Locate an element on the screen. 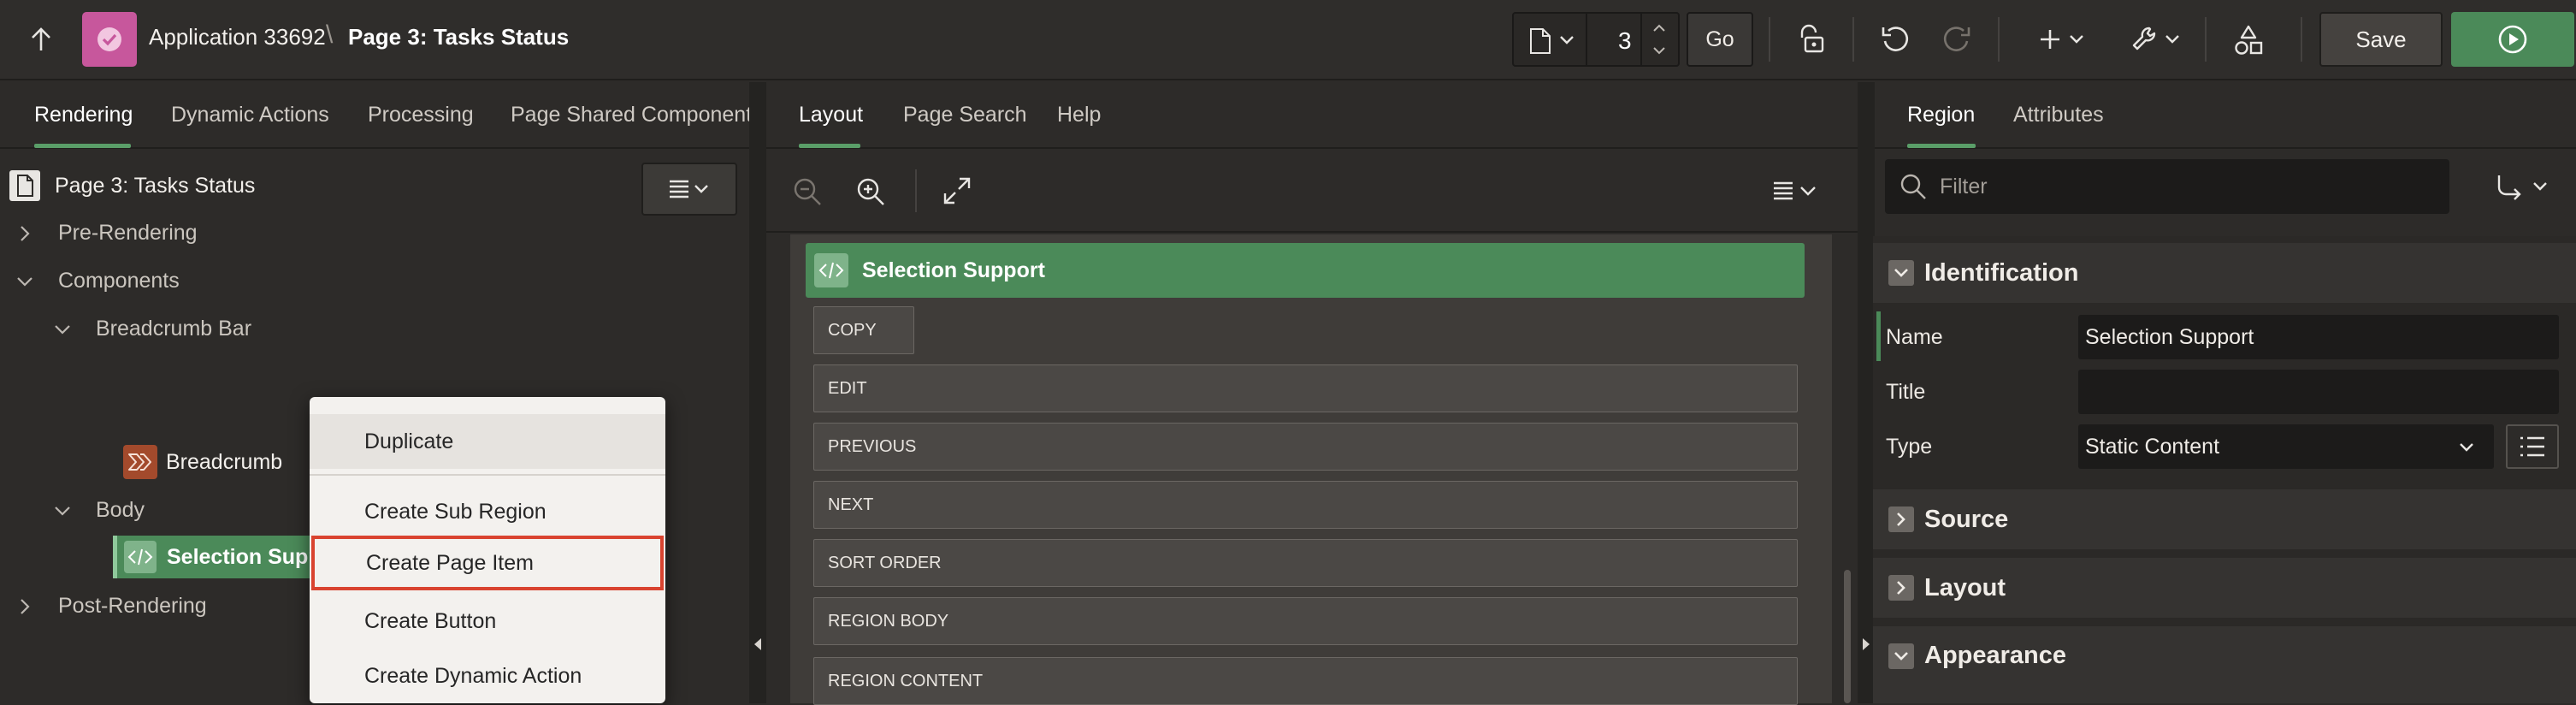  tree-label: Selection Supp is located at coordinates (244, 556).